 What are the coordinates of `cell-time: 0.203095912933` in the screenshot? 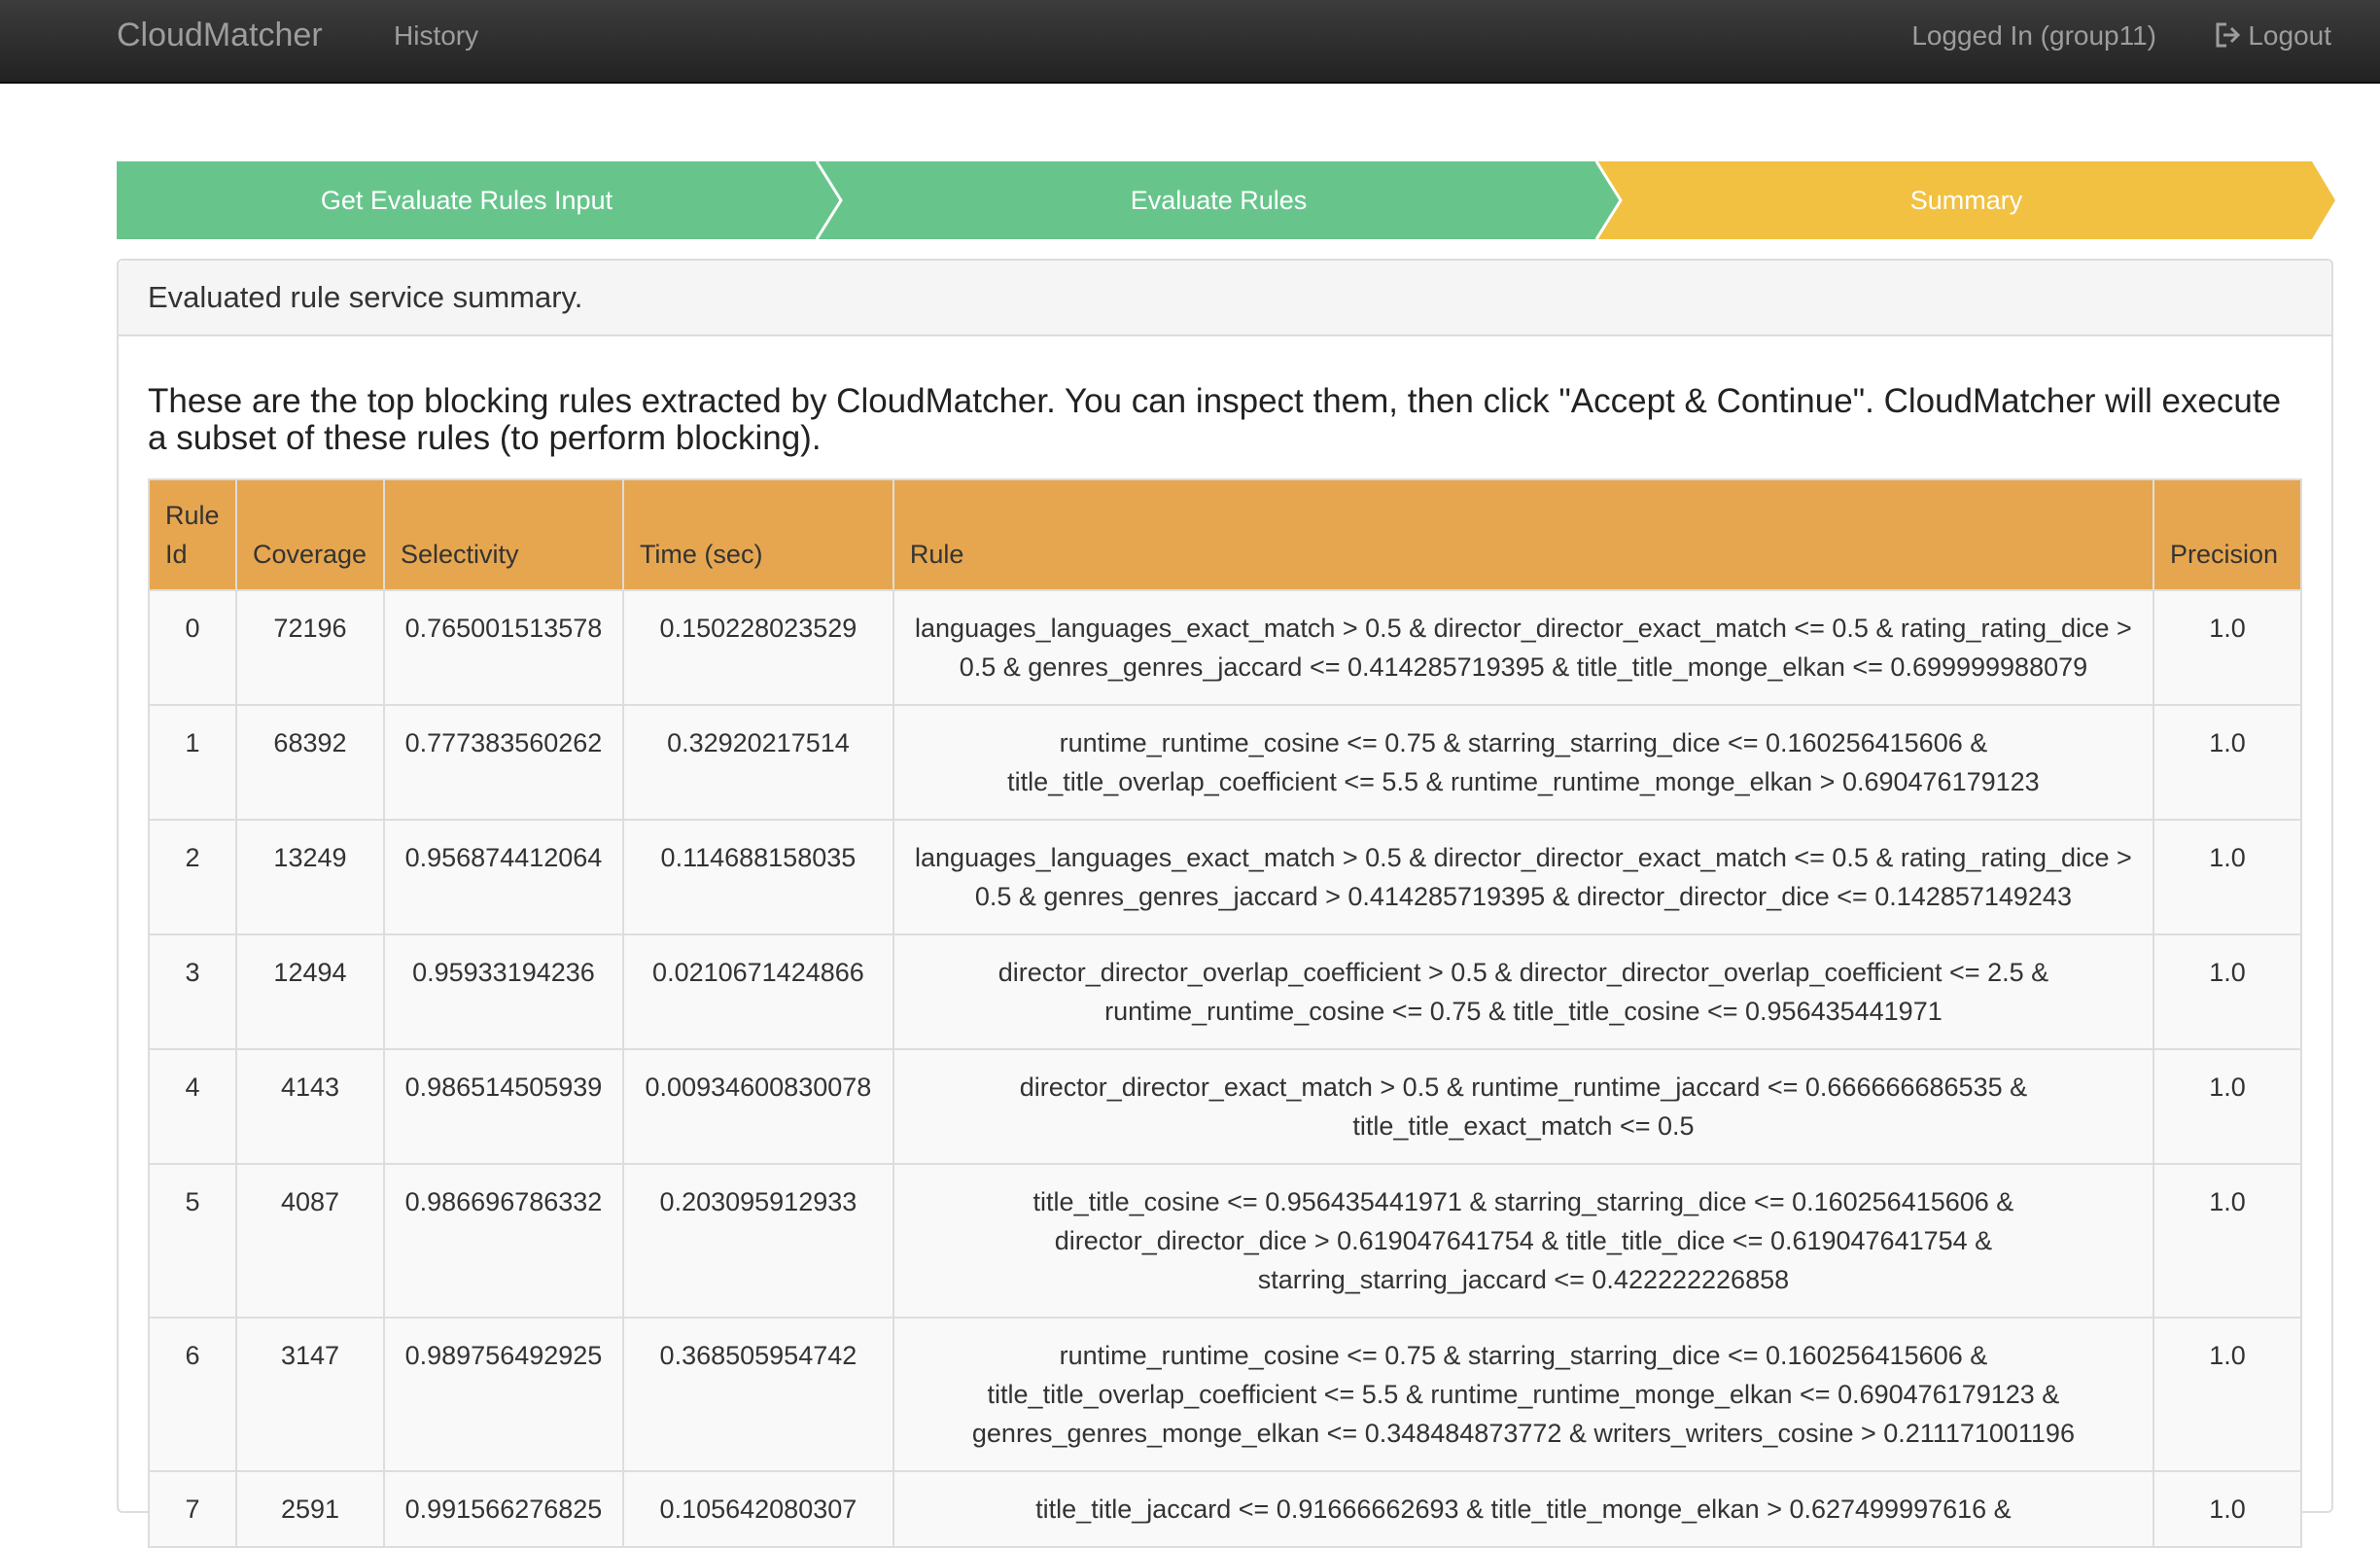 It's located at (757, 1241).